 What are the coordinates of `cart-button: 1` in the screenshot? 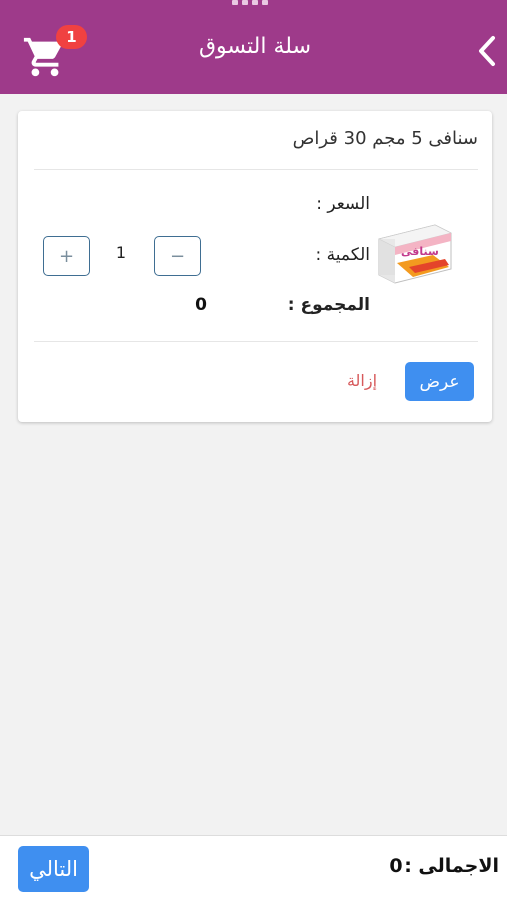 It's located at (56, 54).